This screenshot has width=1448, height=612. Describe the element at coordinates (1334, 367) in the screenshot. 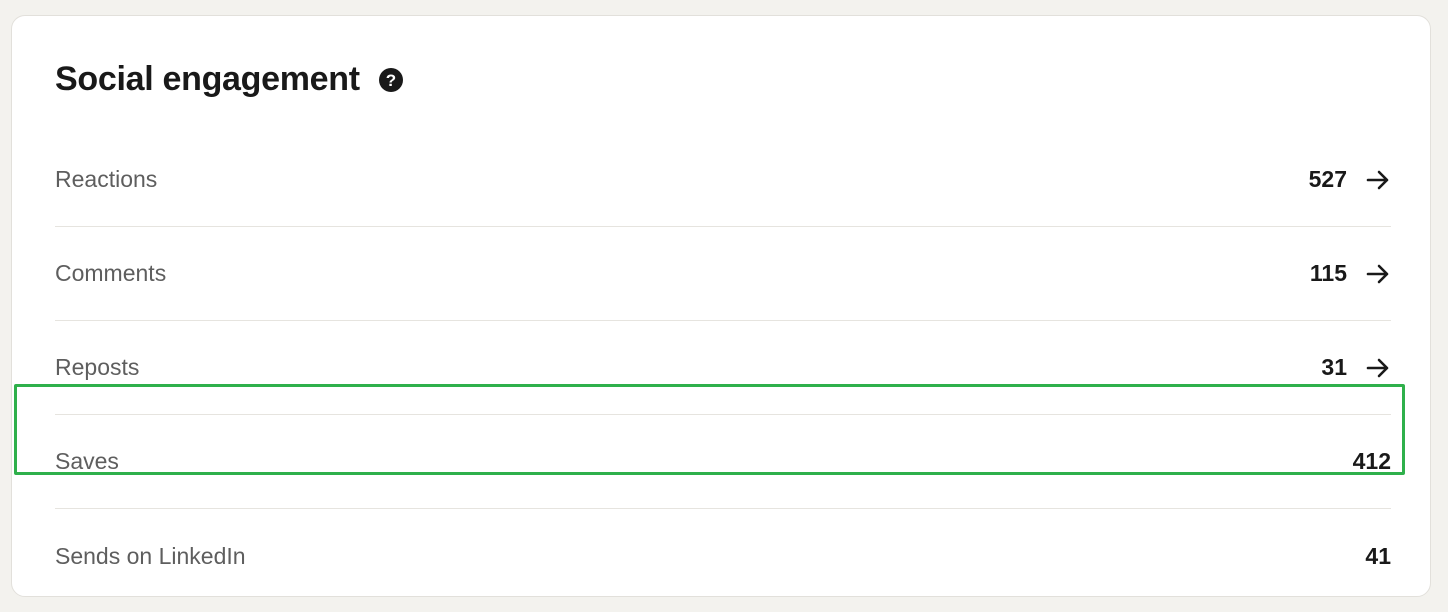

I see `row-value: 31` at that location.